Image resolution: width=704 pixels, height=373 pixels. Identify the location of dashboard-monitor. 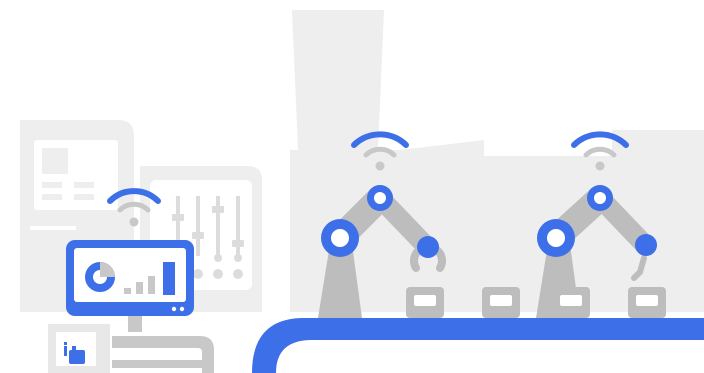
(130, 286).